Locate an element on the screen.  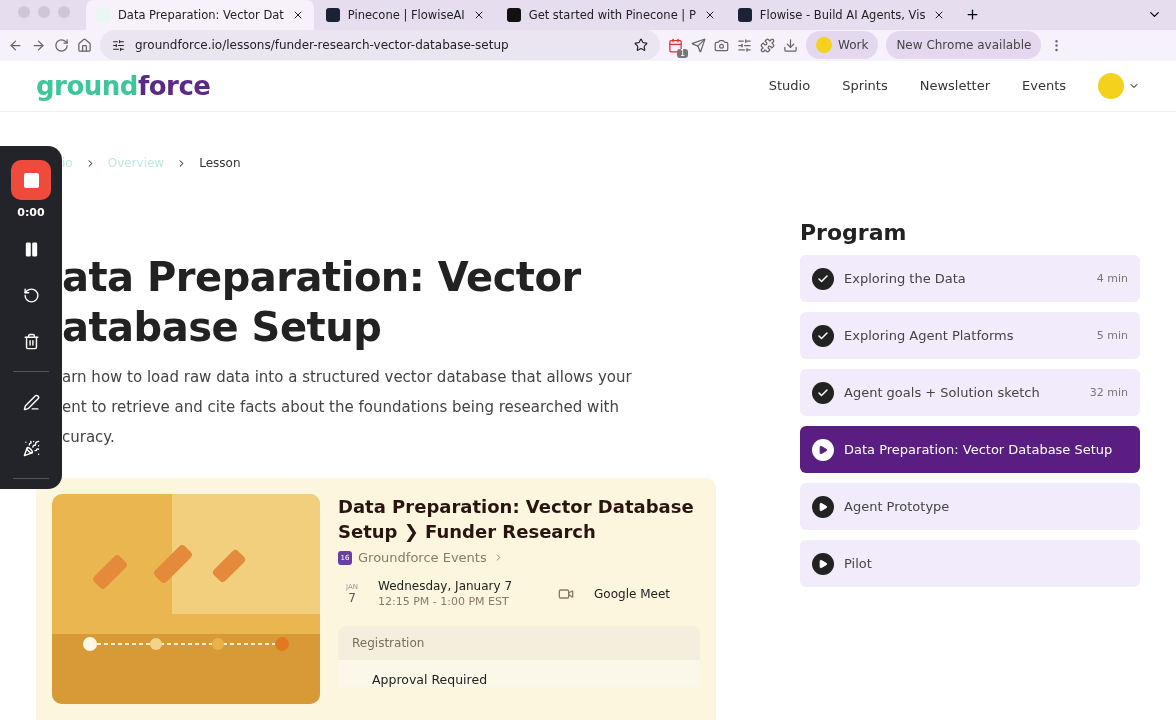
item-duration: 5 min is located at coordinates (1112, 335).